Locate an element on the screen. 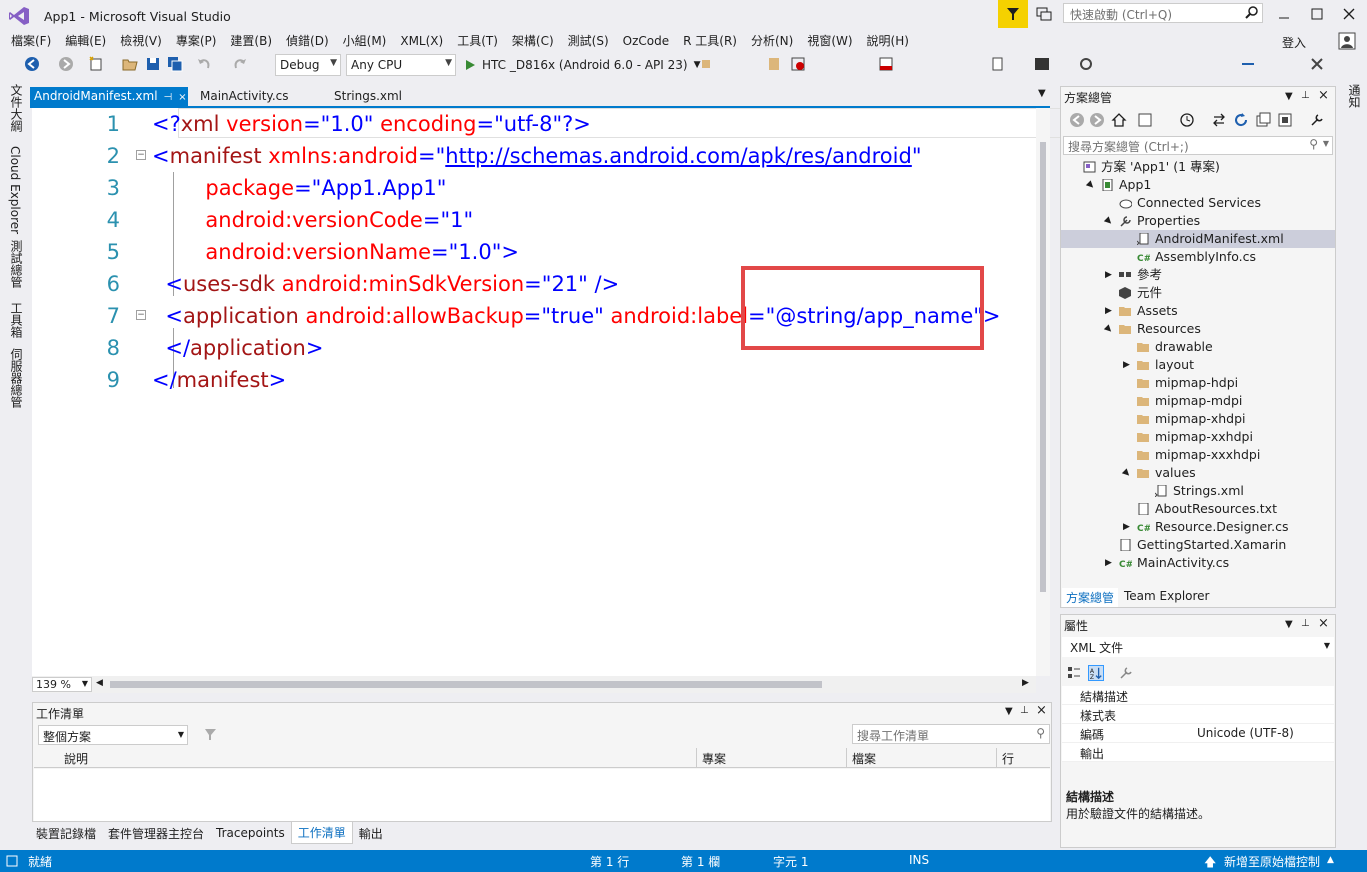 The height and width of the screenshot is (872, 1367). scroll-left-icon: ◀ is located at coordinates (99, 683).